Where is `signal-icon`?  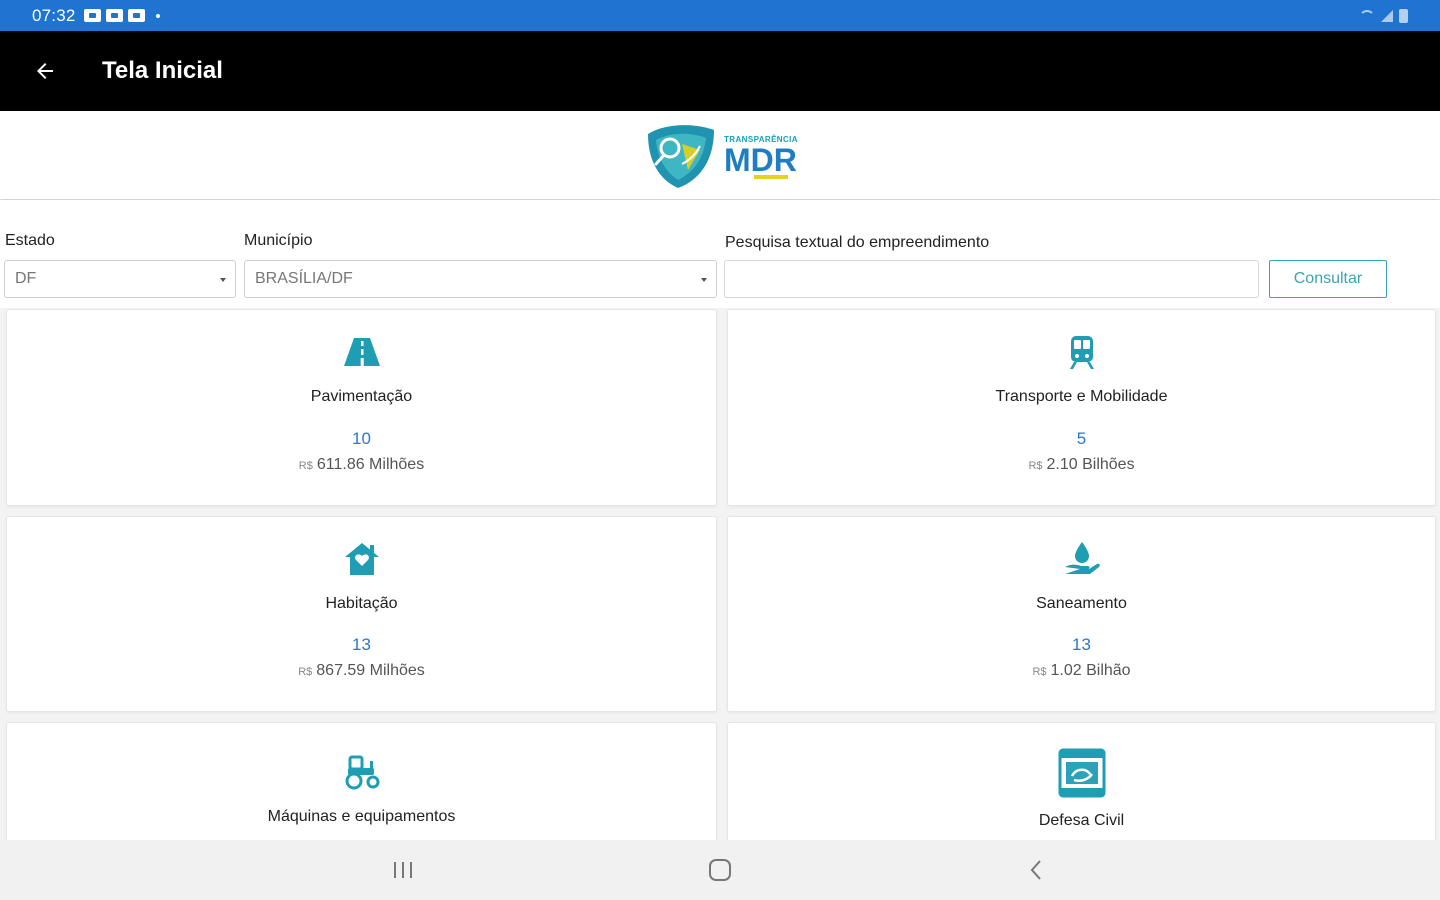
signal-icon is located at coordinates (1387, 15).